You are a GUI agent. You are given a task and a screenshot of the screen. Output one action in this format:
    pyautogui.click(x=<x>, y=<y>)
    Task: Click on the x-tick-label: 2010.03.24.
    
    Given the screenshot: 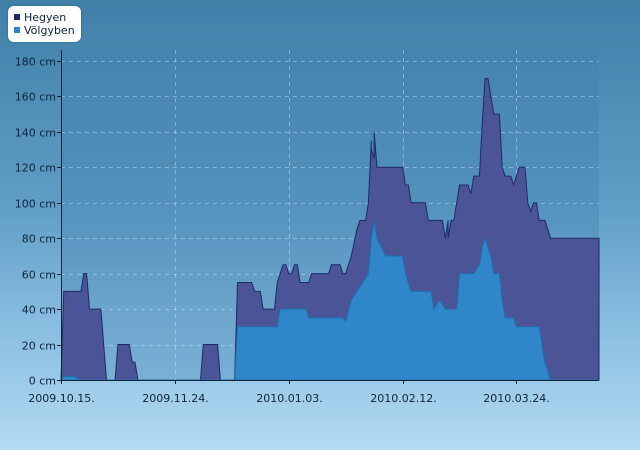 What is the action you would take?
    pyautogui.click(x=516, y=398)
    